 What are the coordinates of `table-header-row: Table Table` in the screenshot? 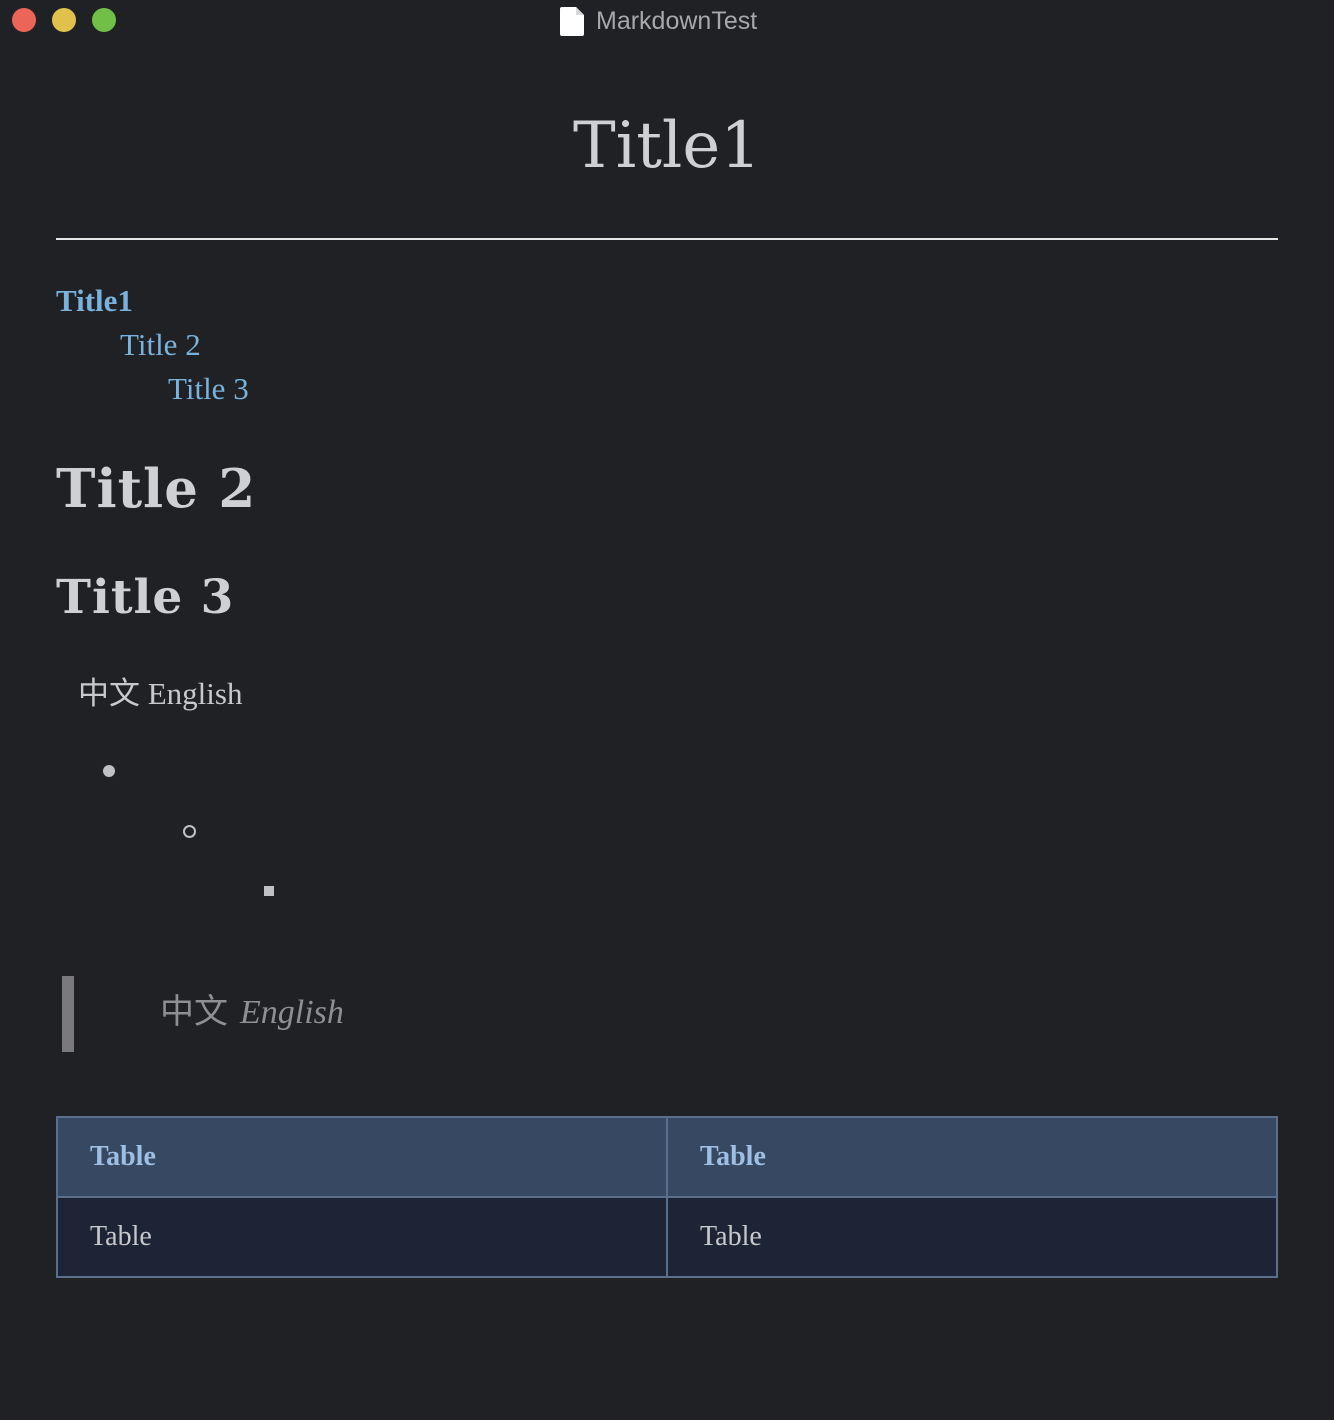 It's located at (667, 1157).